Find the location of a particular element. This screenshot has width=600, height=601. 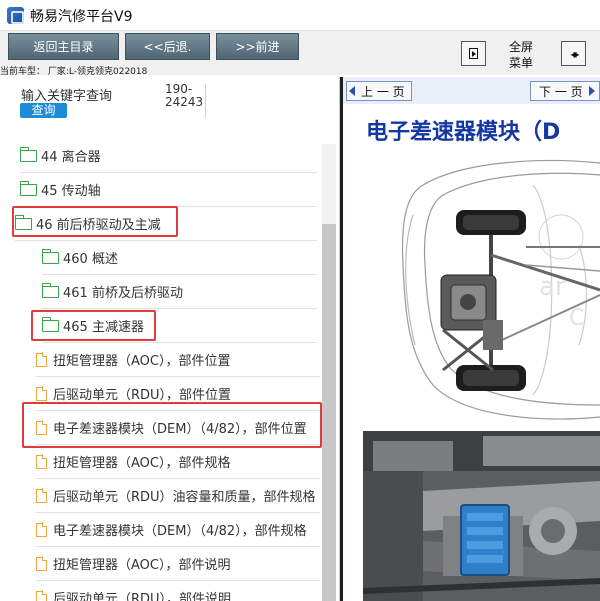

tree-item: 扭矩管理器（AOC），部件说明 is located at coordinates (178, 564).